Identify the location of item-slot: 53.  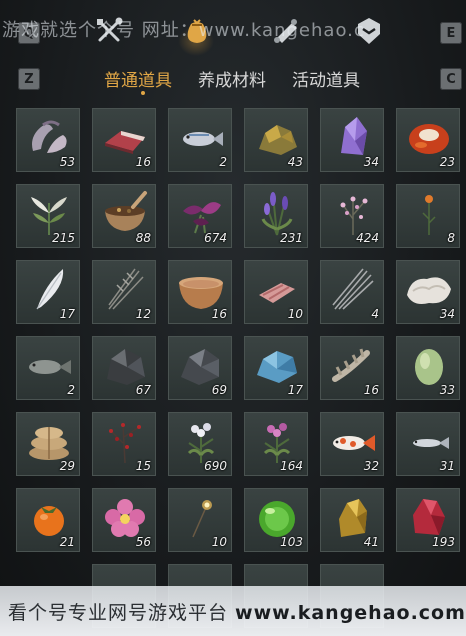
(48, 140).